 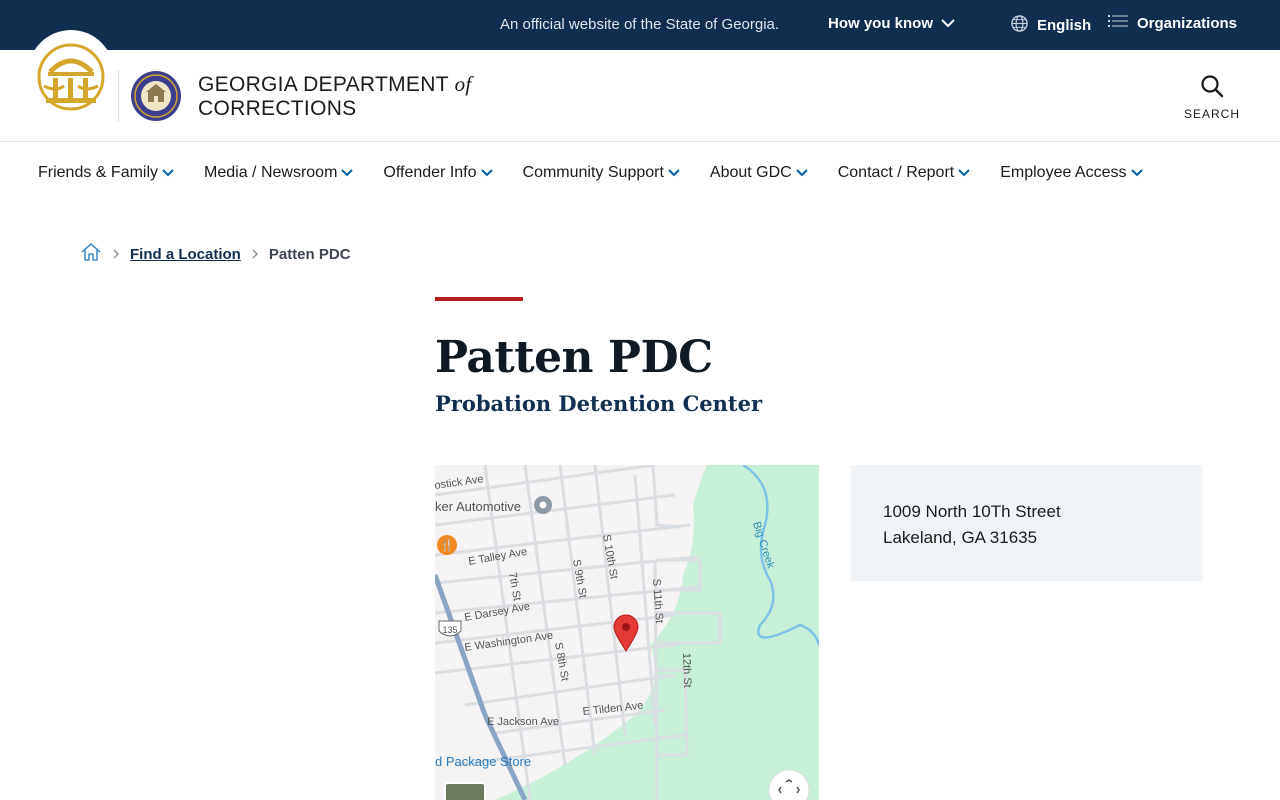 I want to click on organizations-button: Organizations, so click(x=1172, y=23).